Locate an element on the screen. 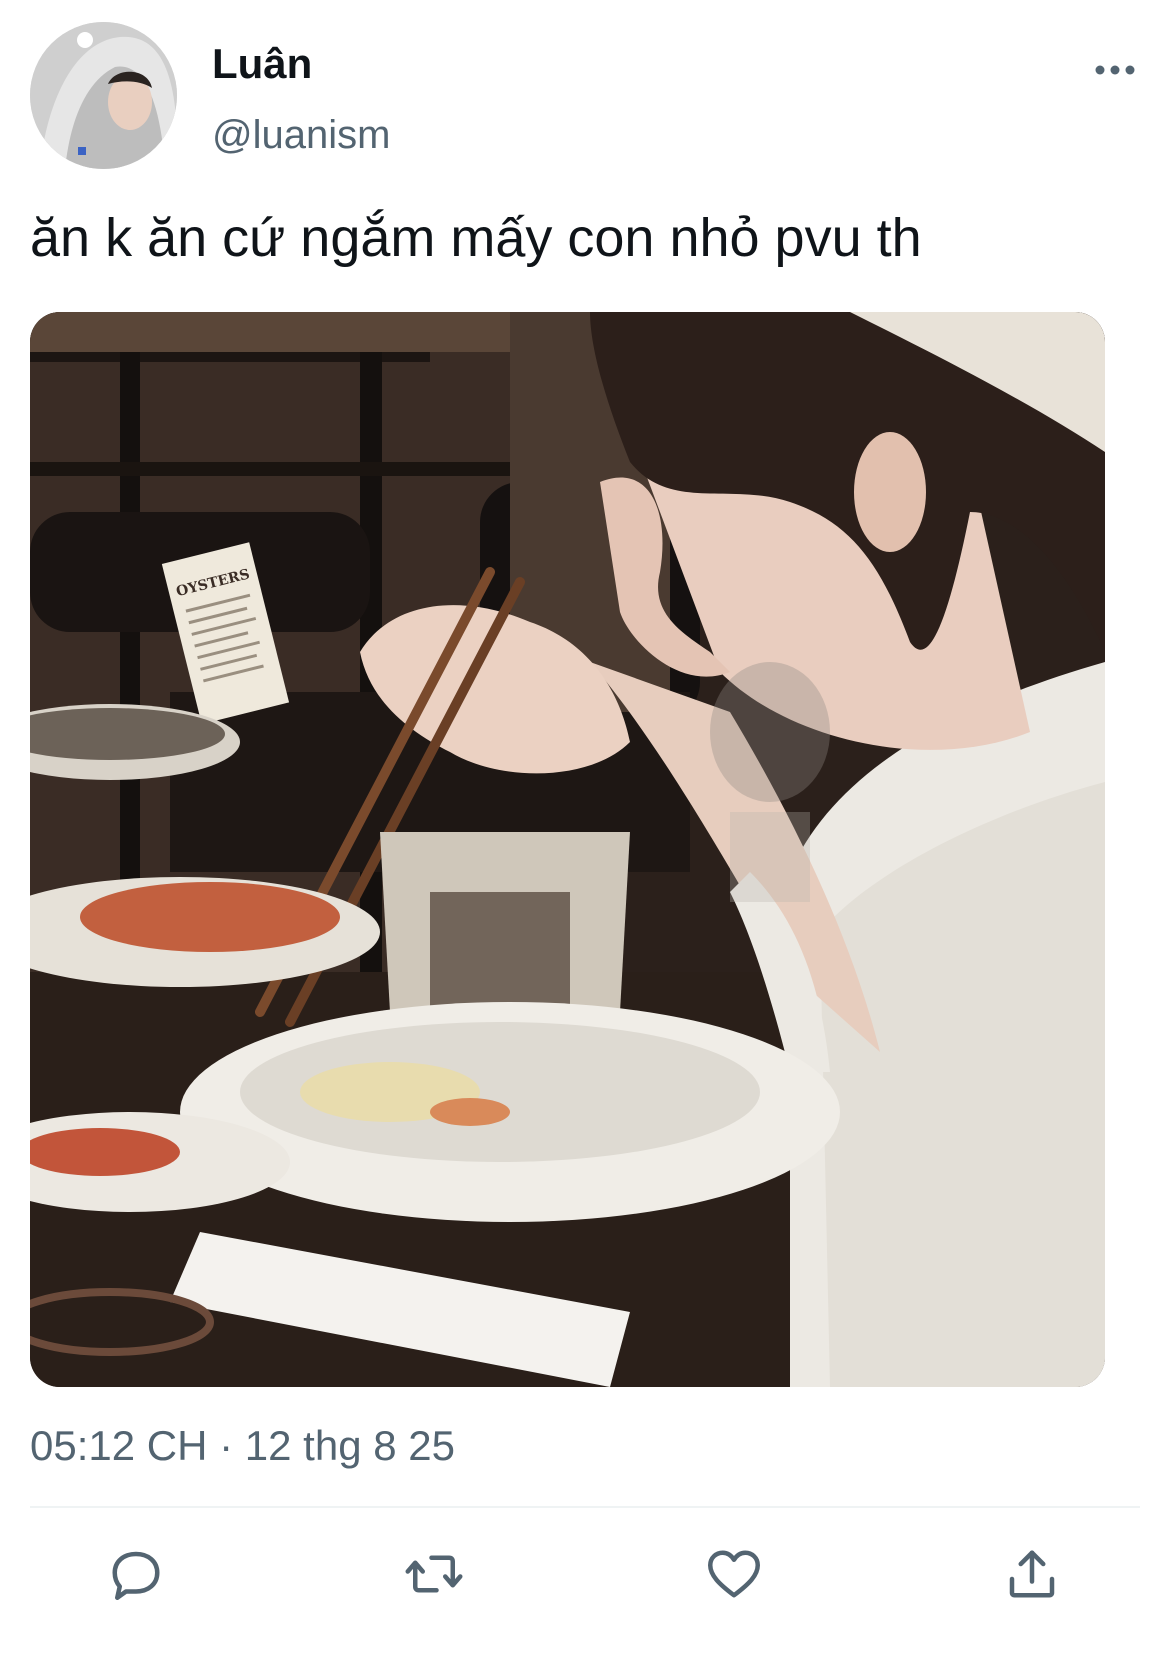  share-button is located at coordinates (1032, 1574).